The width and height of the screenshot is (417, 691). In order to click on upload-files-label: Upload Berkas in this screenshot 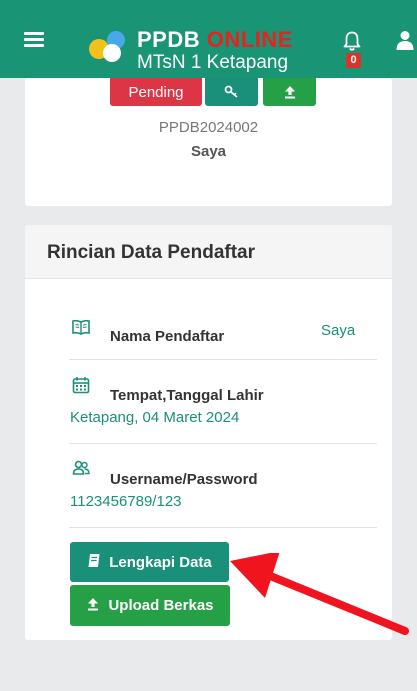, I will do `click(161, 605)`.